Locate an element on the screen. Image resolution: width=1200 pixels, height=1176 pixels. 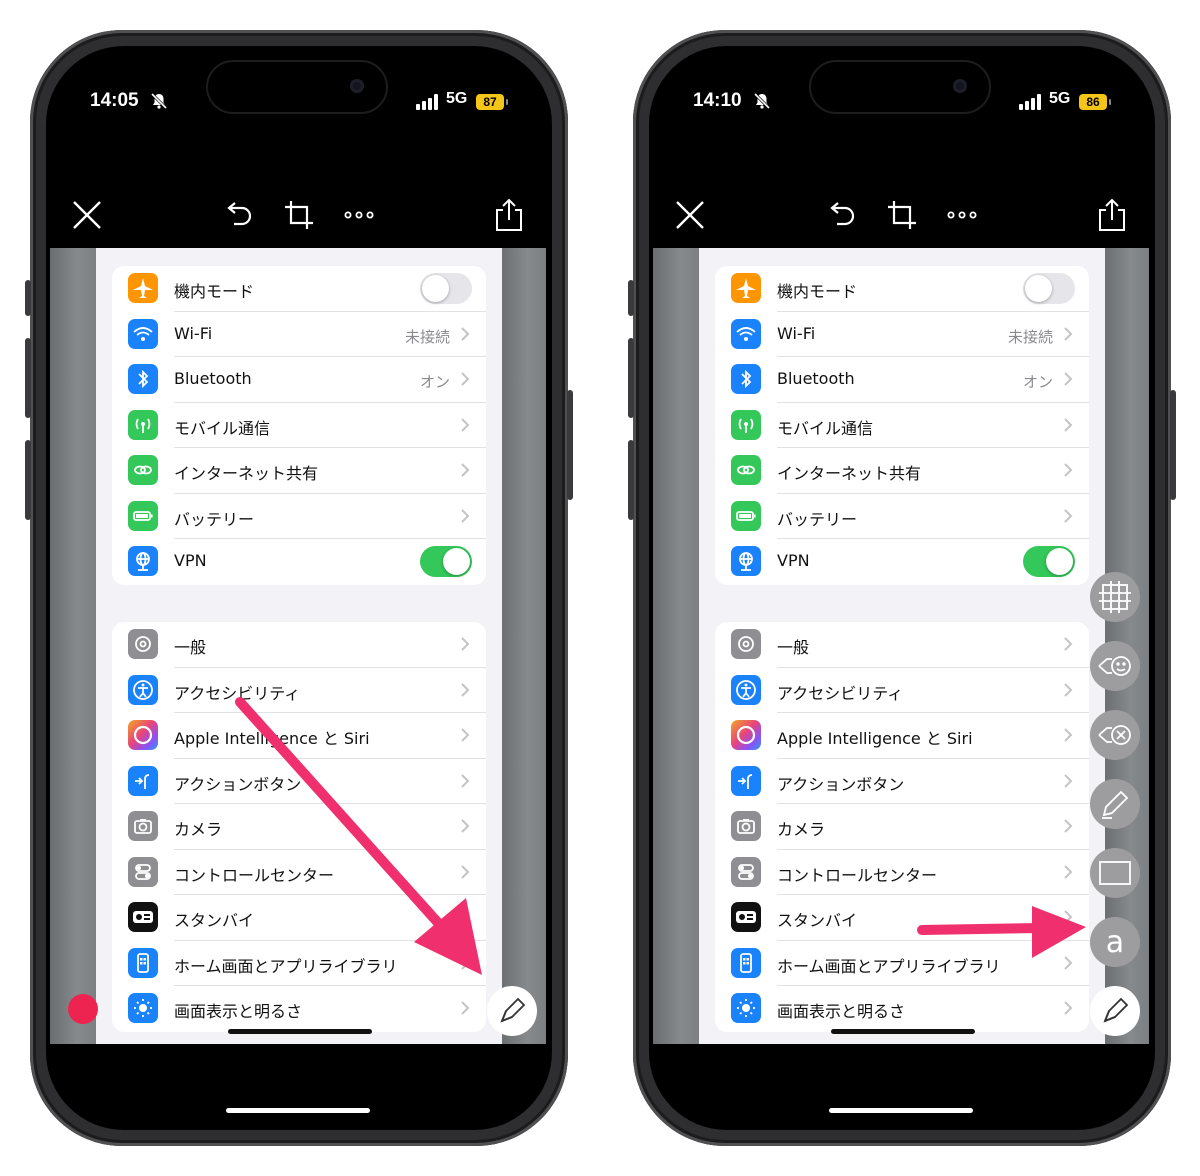
bell-slash-icon is located at coordinates (159, 101).